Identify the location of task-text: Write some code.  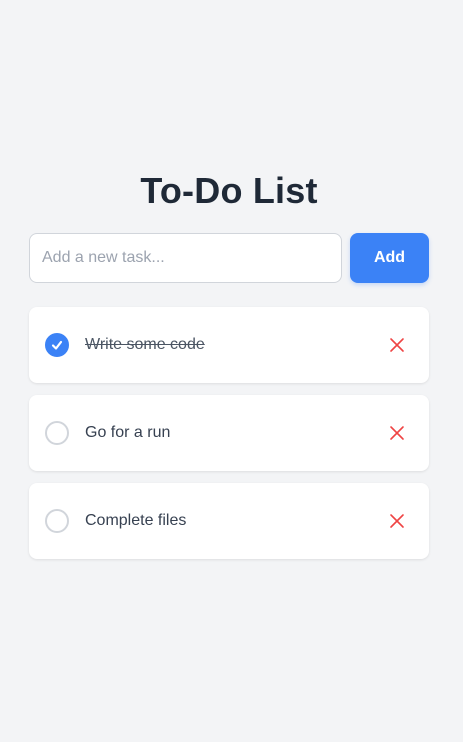
(145, 344).